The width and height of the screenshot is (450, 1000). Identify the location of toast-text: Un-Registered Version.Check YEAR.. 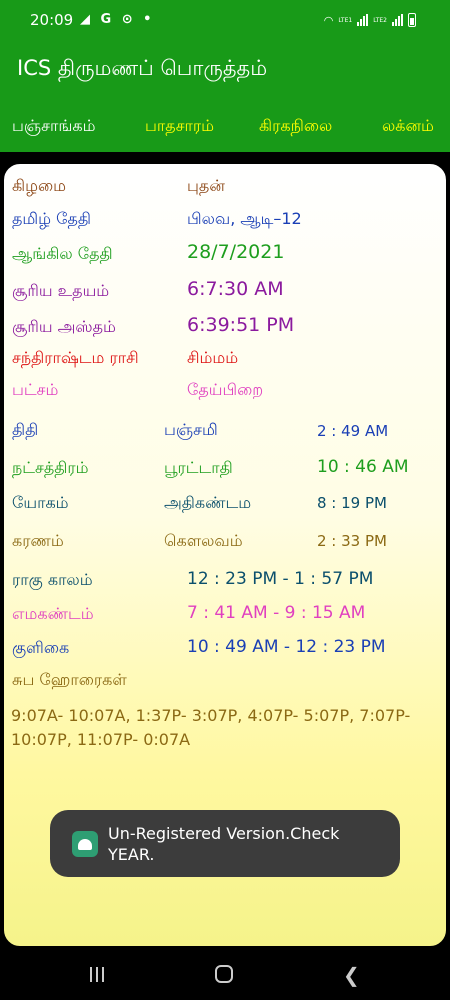
(224, 844).